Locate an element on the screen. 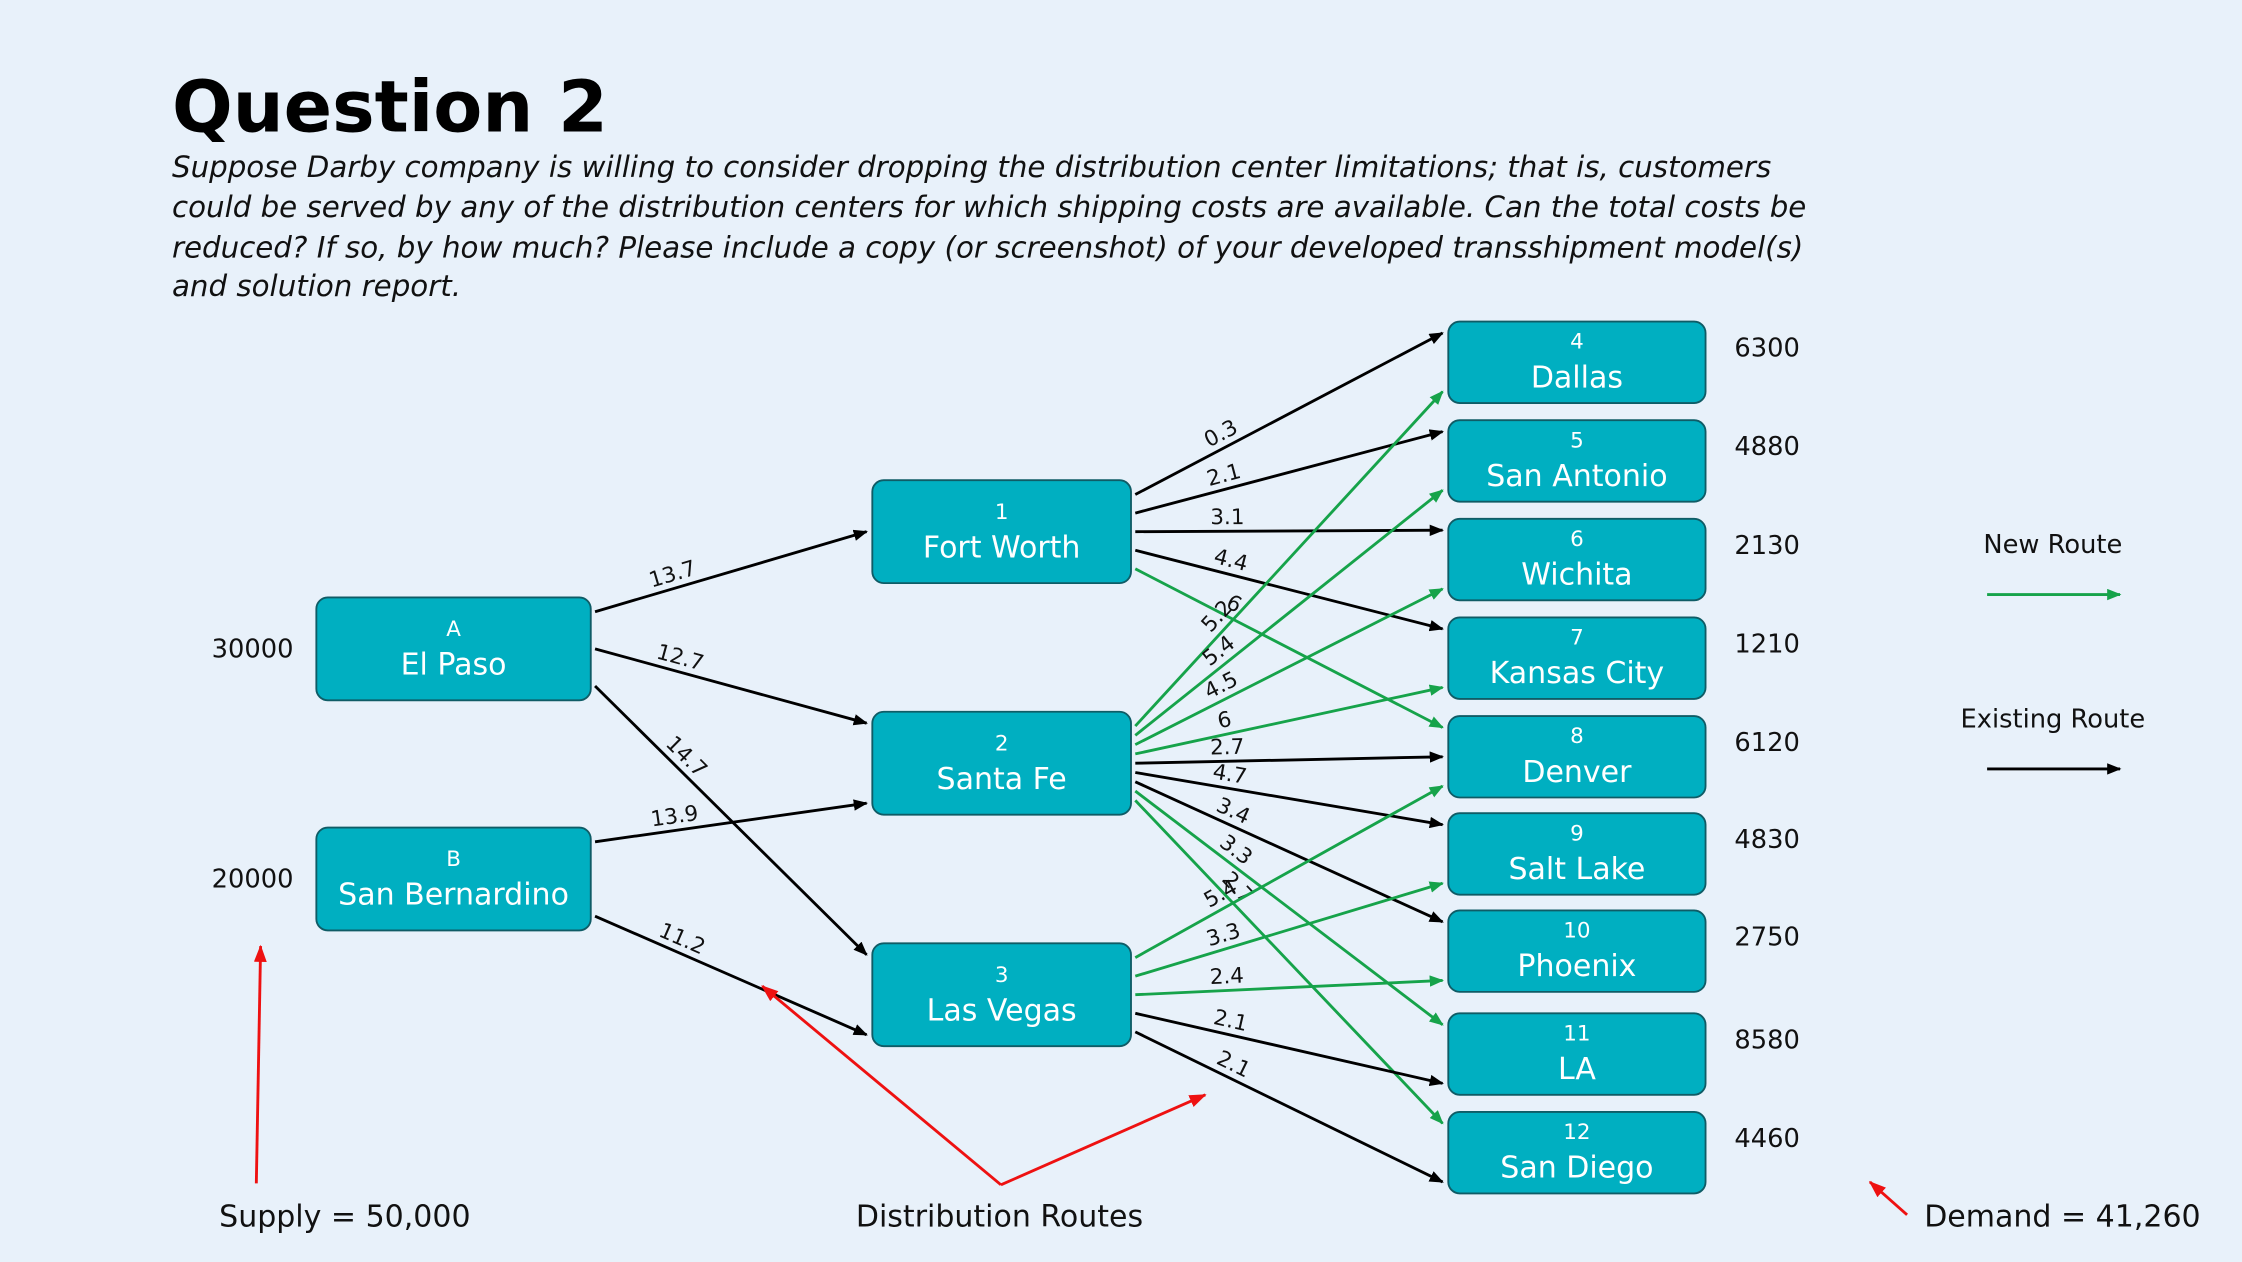 This screenshot has width=2242, height=1262. question-line: and solution report. is located at coordinates (316, 286).